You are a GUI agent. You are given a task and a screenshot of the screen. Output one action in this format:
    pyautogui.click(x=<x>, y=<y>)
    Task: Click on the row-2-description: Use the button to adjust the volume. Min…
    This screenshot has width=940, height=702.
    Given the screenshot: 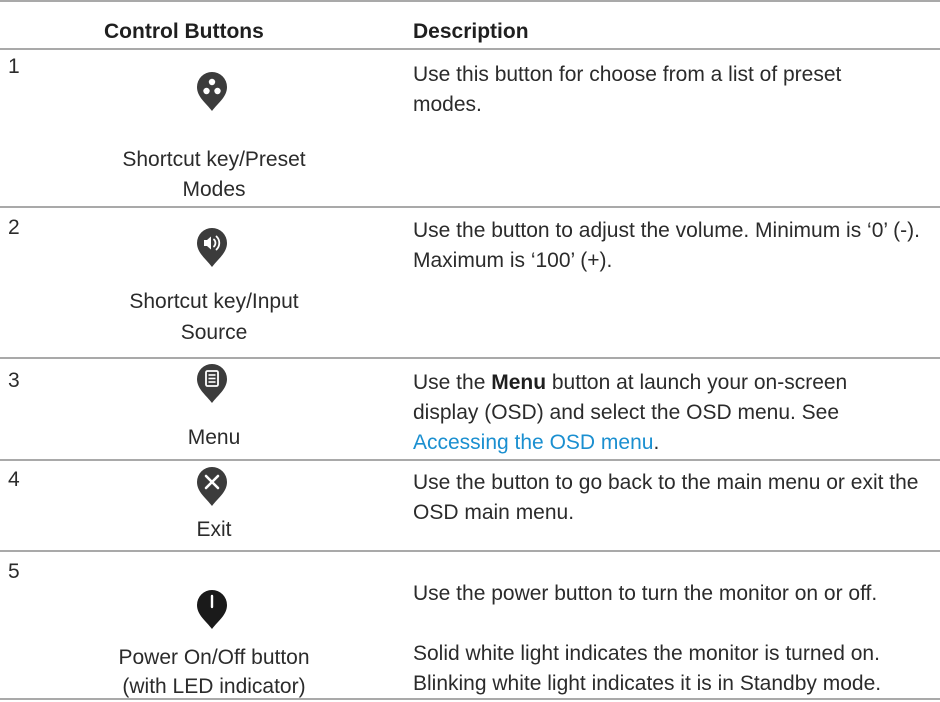 What is the action you would take?
    pyautogui.click(x=666, y=245)
    